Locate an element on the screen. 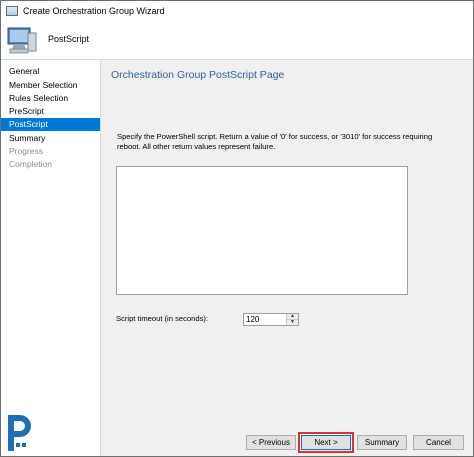 The width and height of the screenshot is (474, 457). nav-item-postscript: PostScript is located at coordinates (50, 124).